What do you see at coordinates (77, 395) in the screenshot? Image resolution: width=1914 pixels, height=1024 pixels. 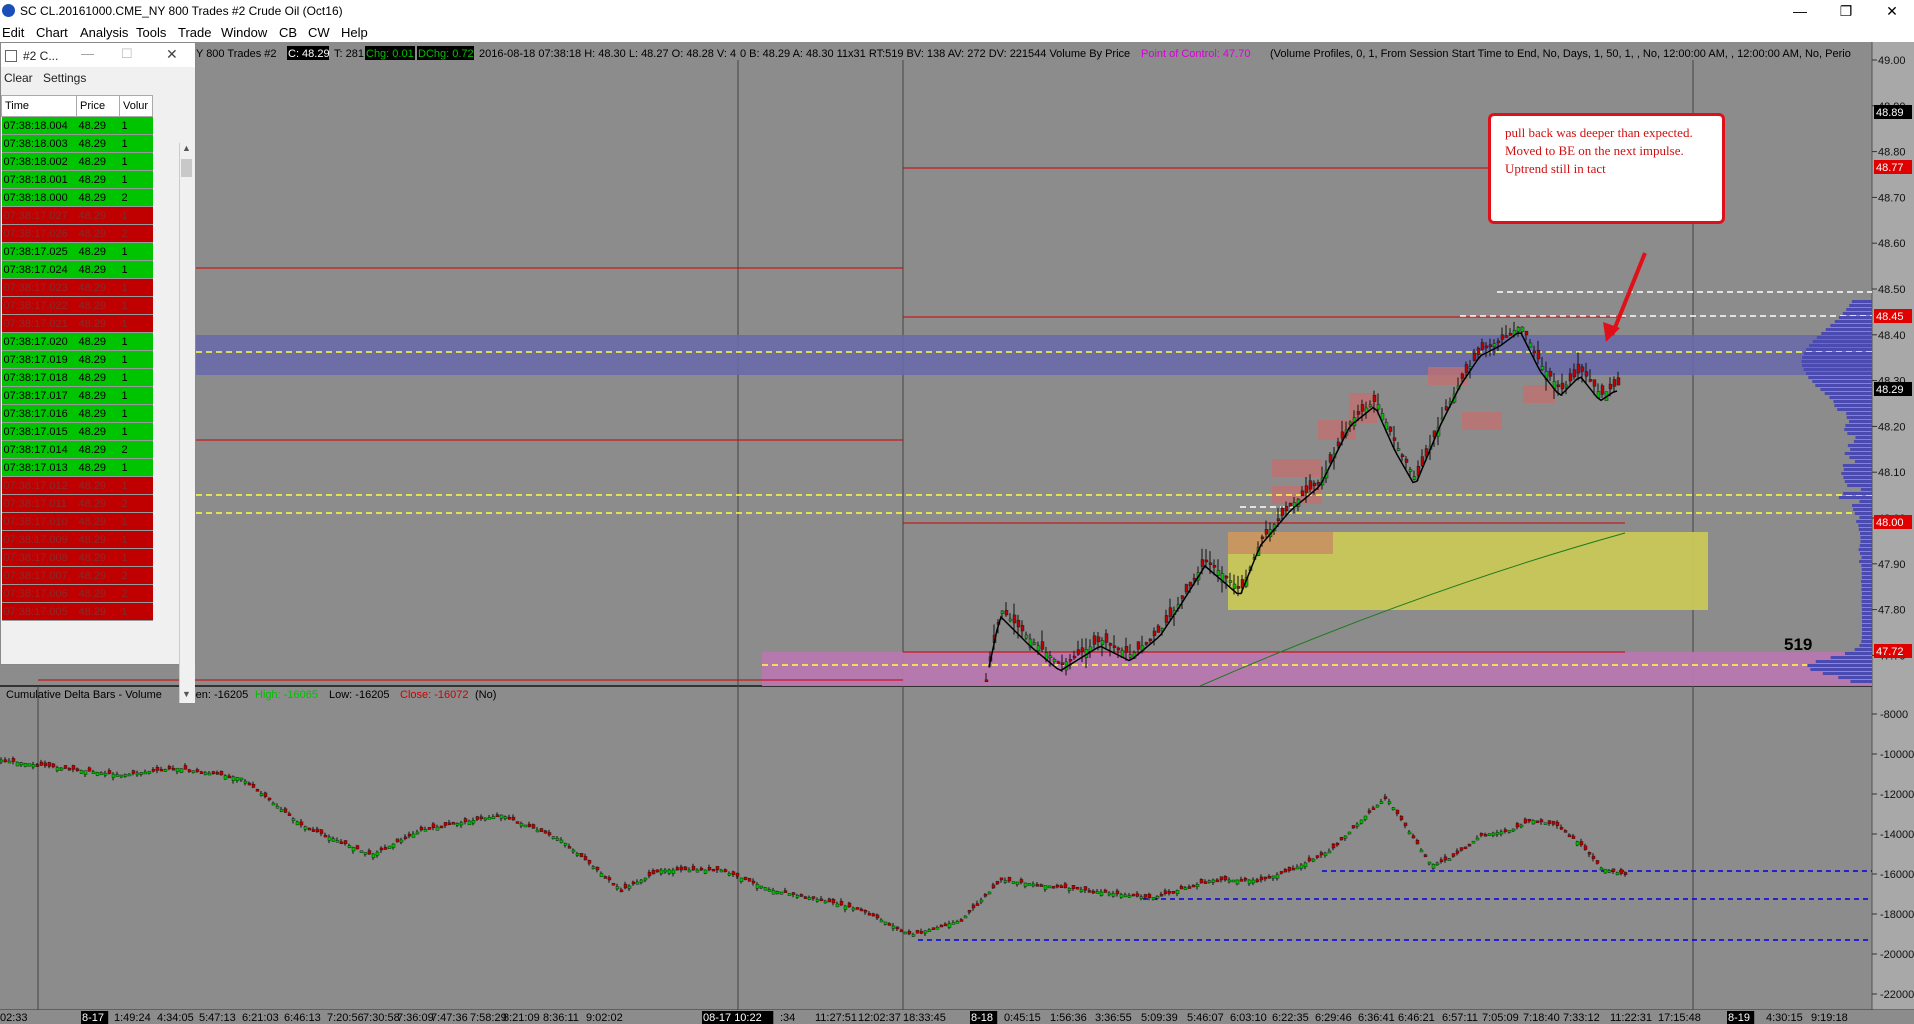 I see `ts-row: 07:38:17.017 48.29 1` at bounding box center [77, 395].